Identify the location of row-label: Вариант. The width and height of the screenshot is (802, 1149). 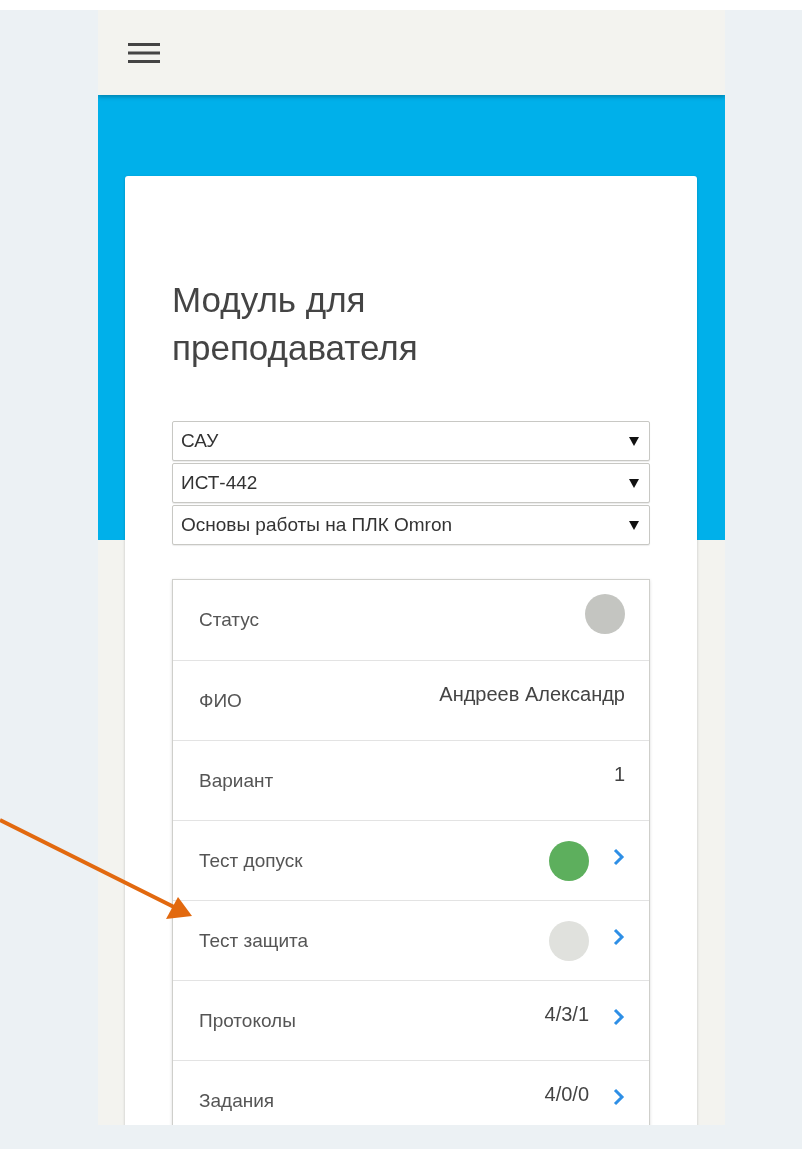
(237, 780).